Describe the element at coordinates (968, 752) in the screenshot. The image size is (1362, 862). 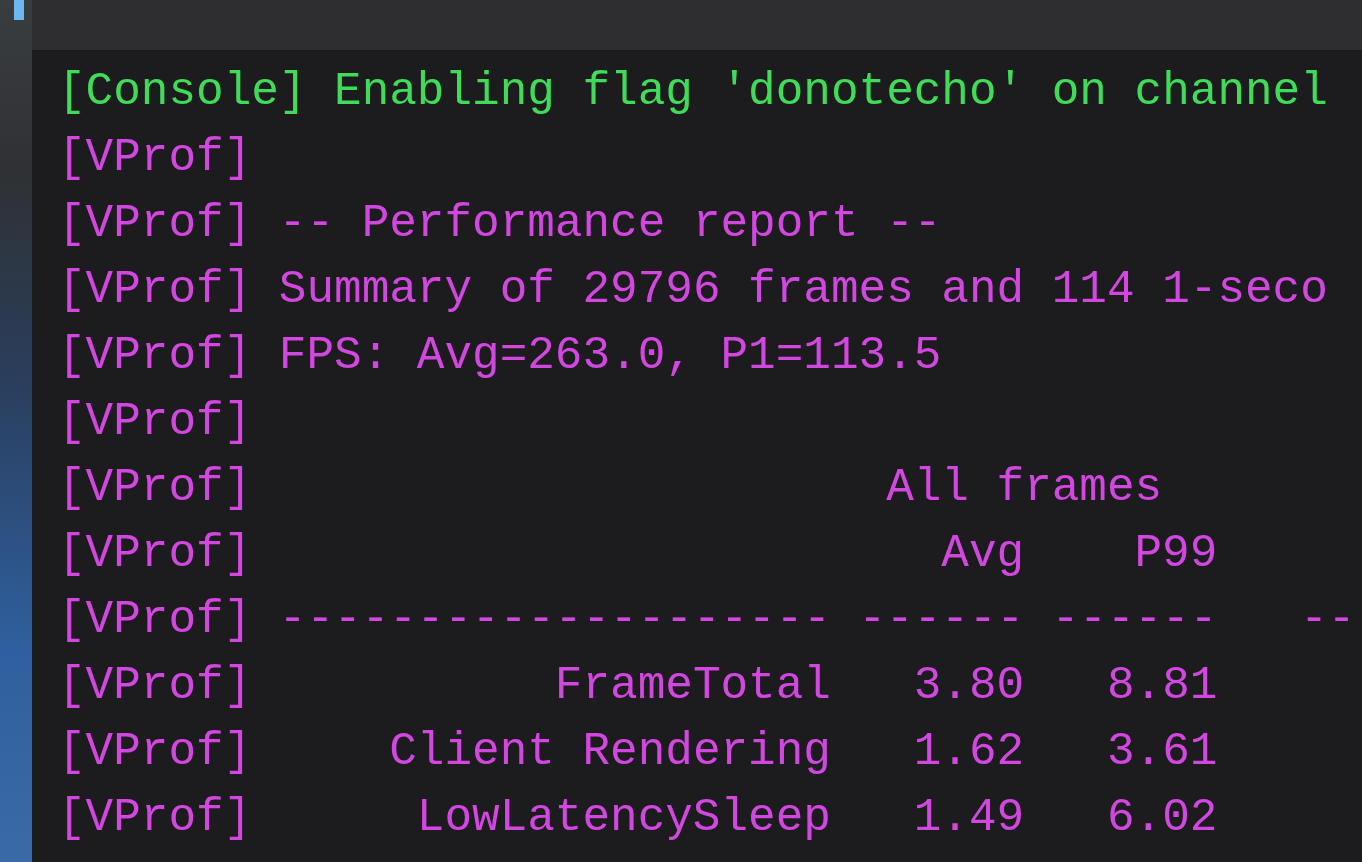
I see `table-value: 1.62` at that location.